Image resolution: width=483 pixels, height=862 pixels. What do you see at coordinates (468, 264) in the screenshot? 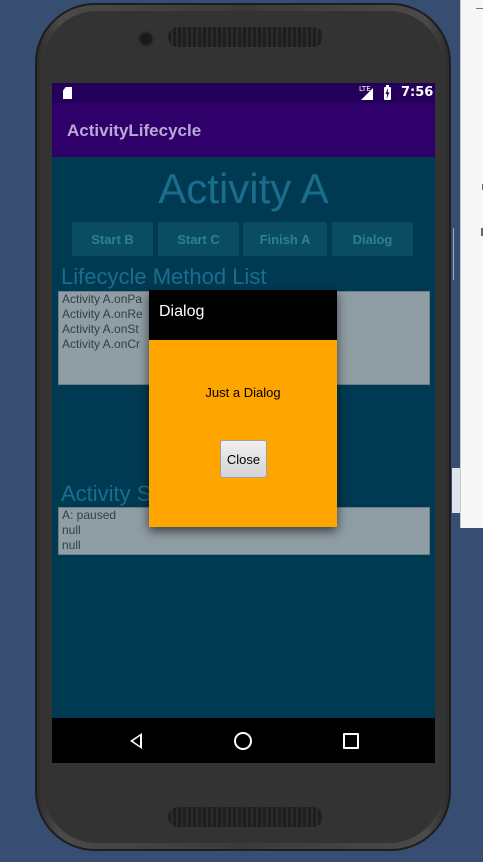
I see `background-window` at bounding box center [468, 264].